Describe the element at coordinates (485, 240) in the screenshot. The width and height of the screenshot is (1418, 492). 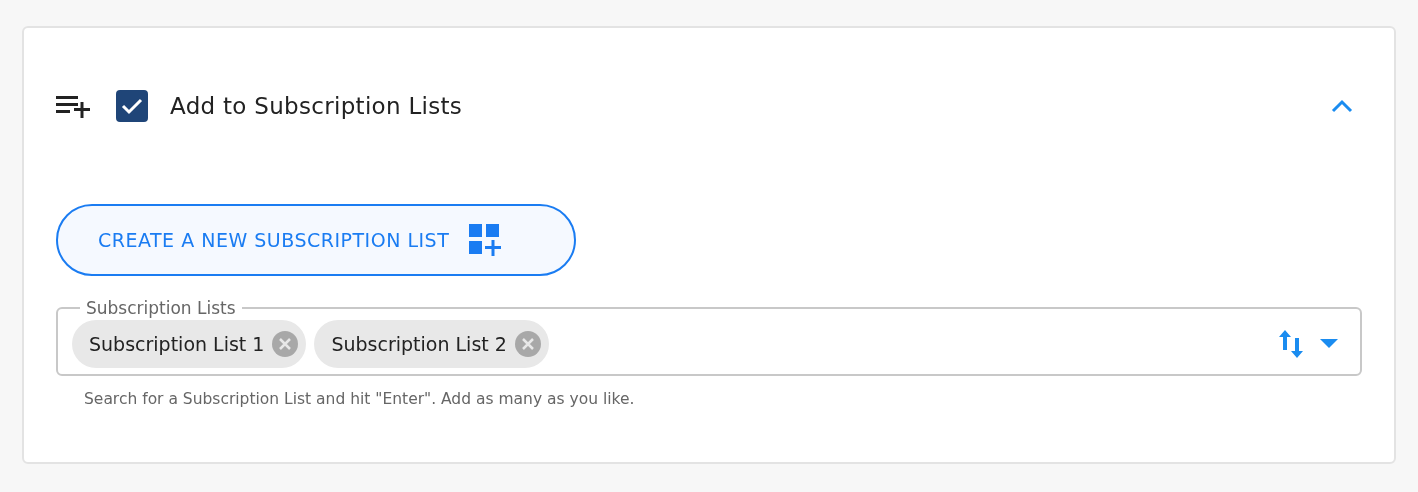
I see `grid-plus-icon` at that location.